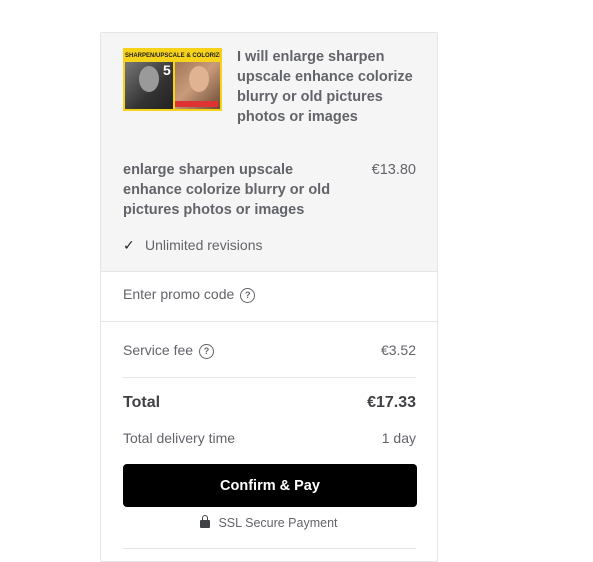  What do you see at coordinates (204, 245) in the screenshot?
I see `feature-label: Unlimited revisions` at bounding box center [204, 245].